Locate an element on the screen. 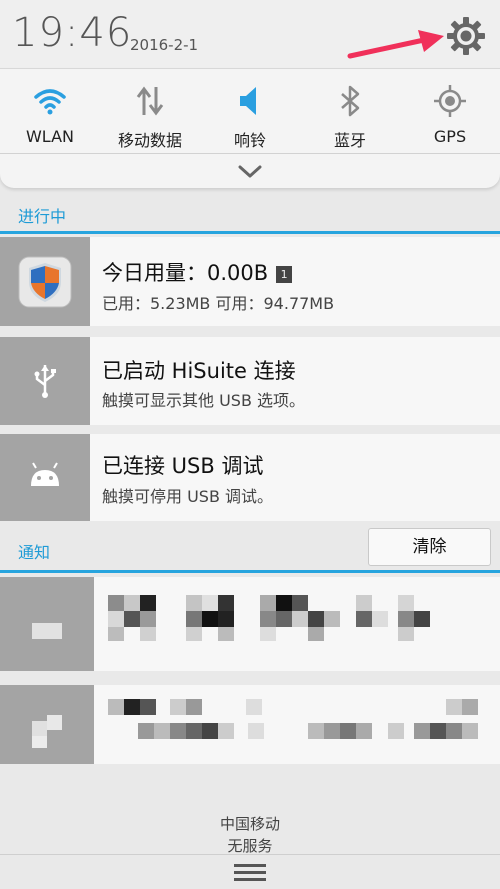 Image resolution: width=500 pixels, height=889 pixels. qs-label-bluetooth: 蓝牙 is located at coordinates (349, 140).